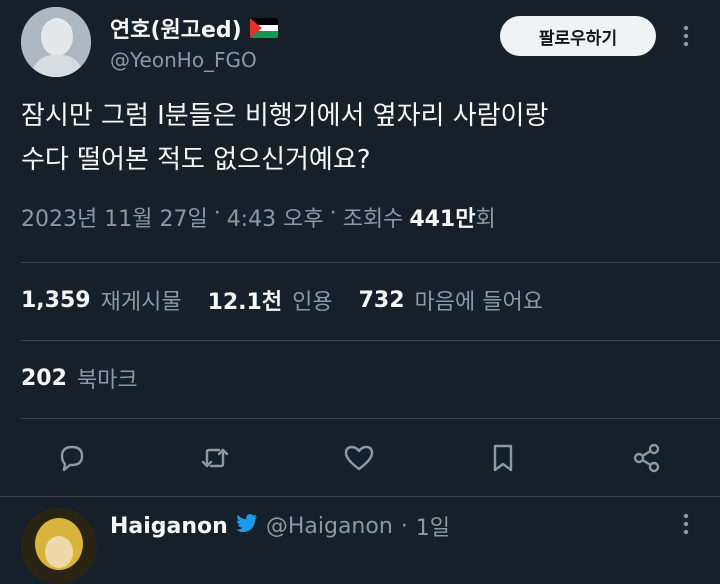 The image size is (720, 584). Describe the element at coordinates (72, 458) in the screenshot. I see `reply-icon` at that location.